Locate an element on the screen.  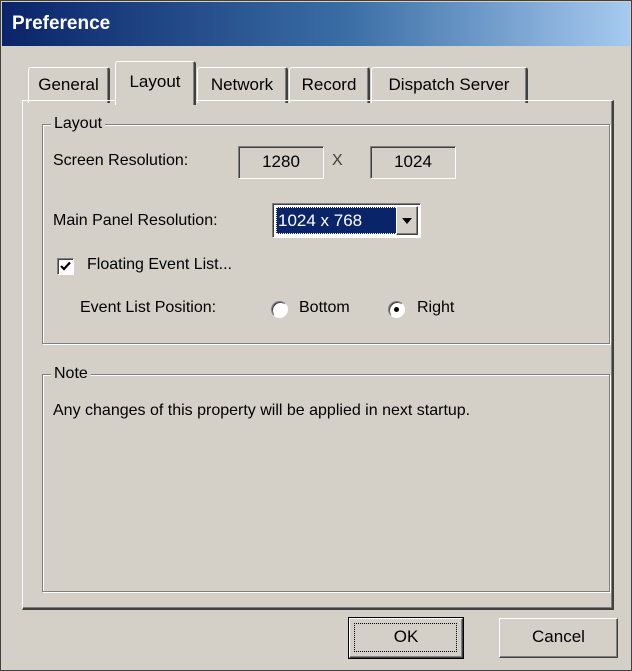
checkmark-icon is located at coordinates (65, 266).